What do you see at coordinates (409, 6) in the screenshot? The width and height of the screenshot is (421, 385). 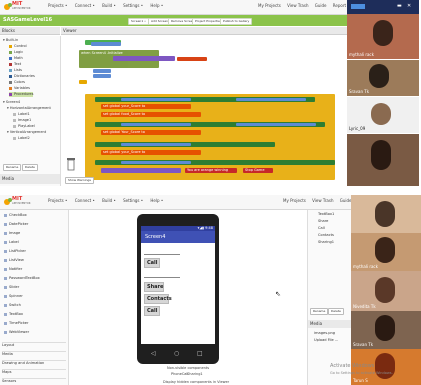 I see `close-icon: ✕` at bounding box center [409, 6].